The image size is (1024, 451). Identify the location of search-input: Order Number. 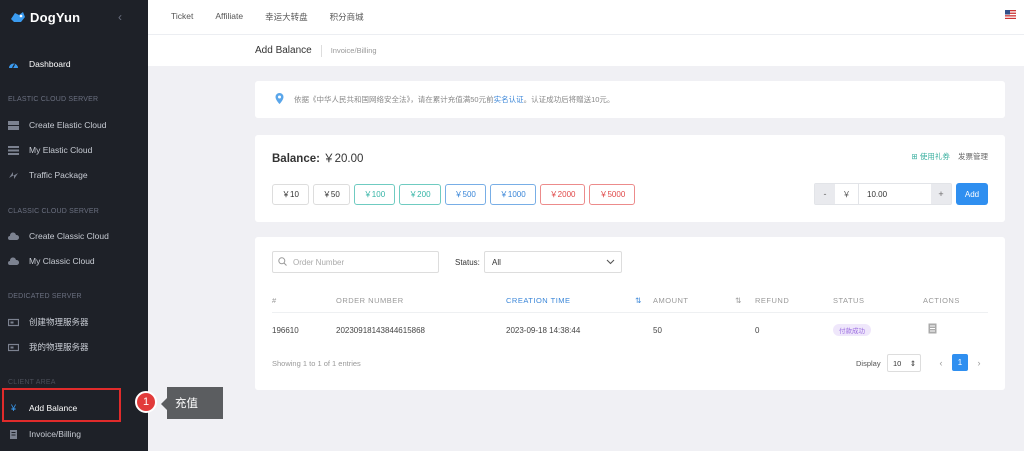
(355, 262).